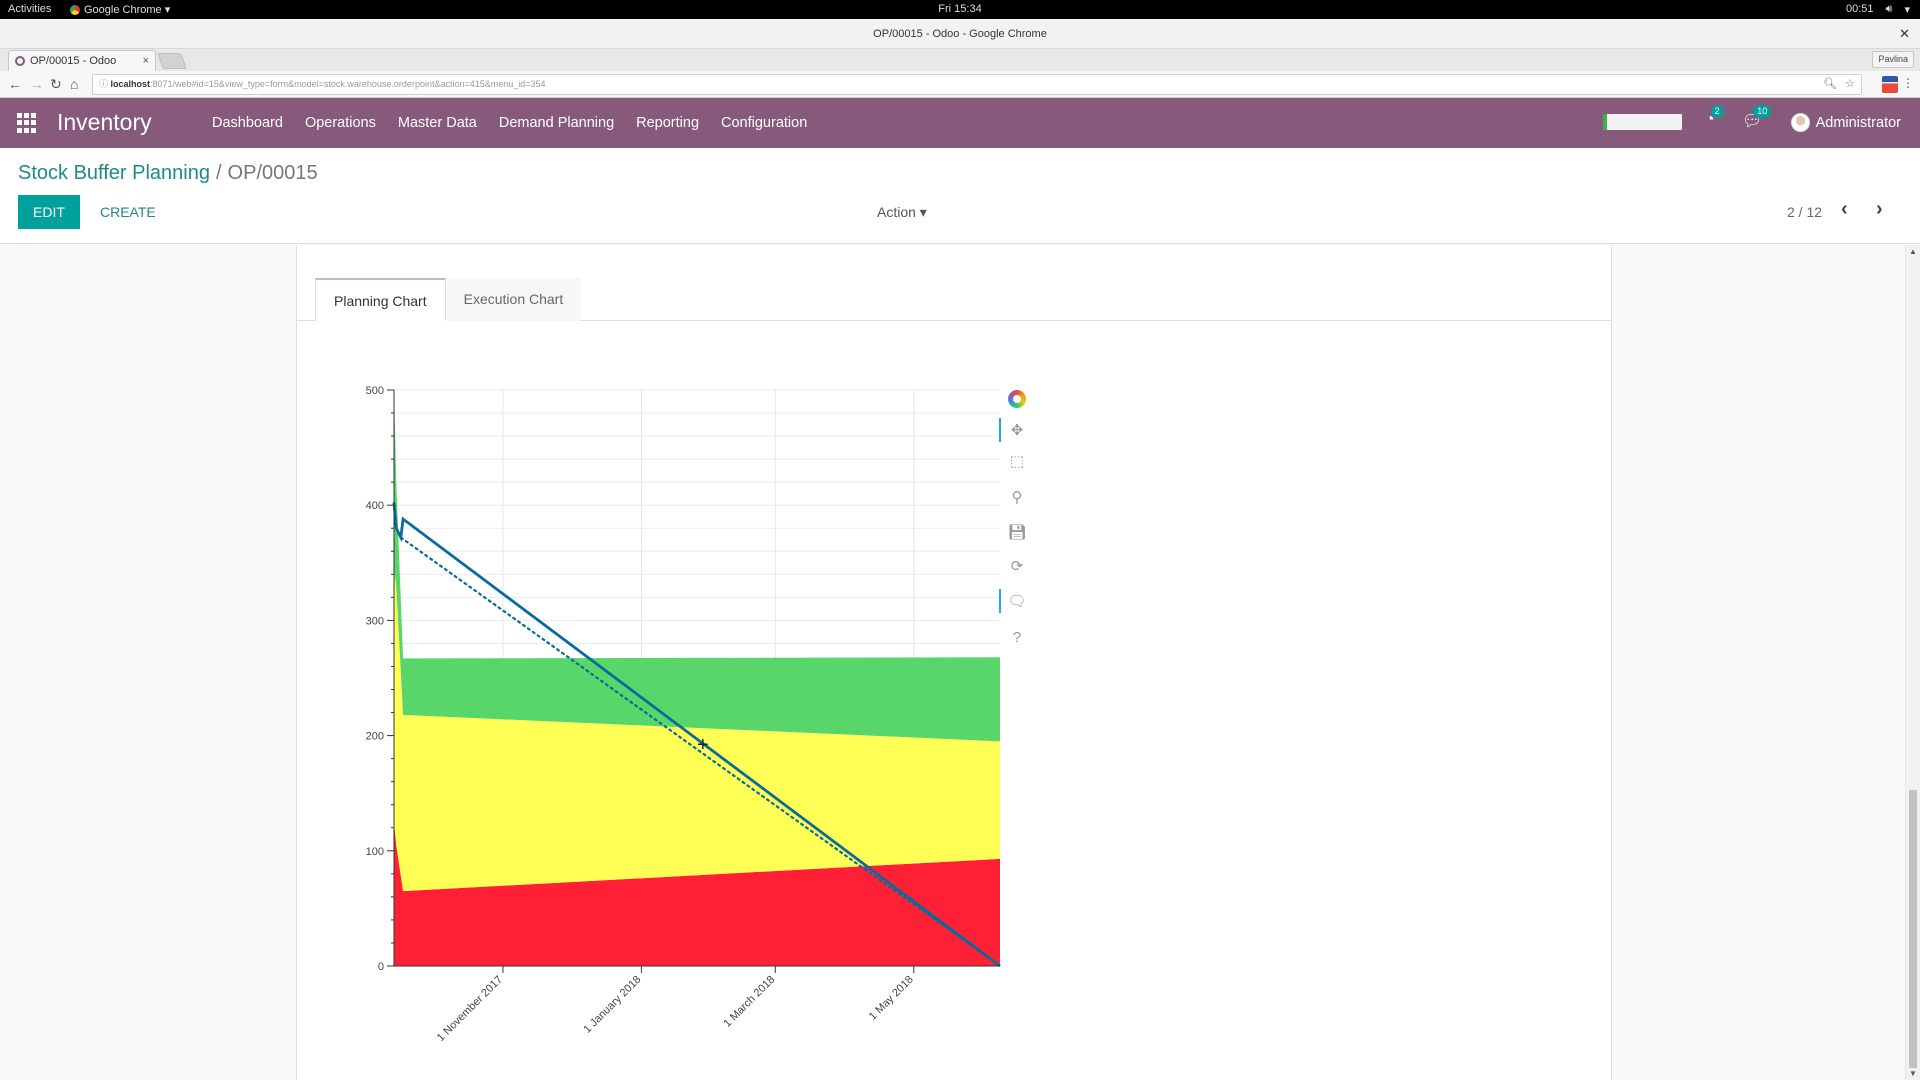 The image size is (1920, 1080). Describe the element at coordinates (437, 123) in the screenshot. I see `menu-master-data: Master Data` at that location.